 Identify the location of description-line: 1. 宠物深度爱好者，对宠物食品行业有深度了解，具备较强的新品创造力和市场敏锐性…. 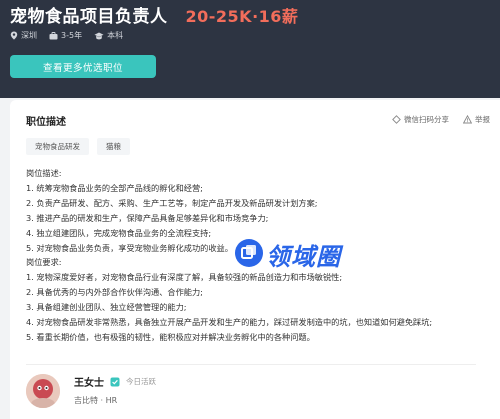
(184, 277).